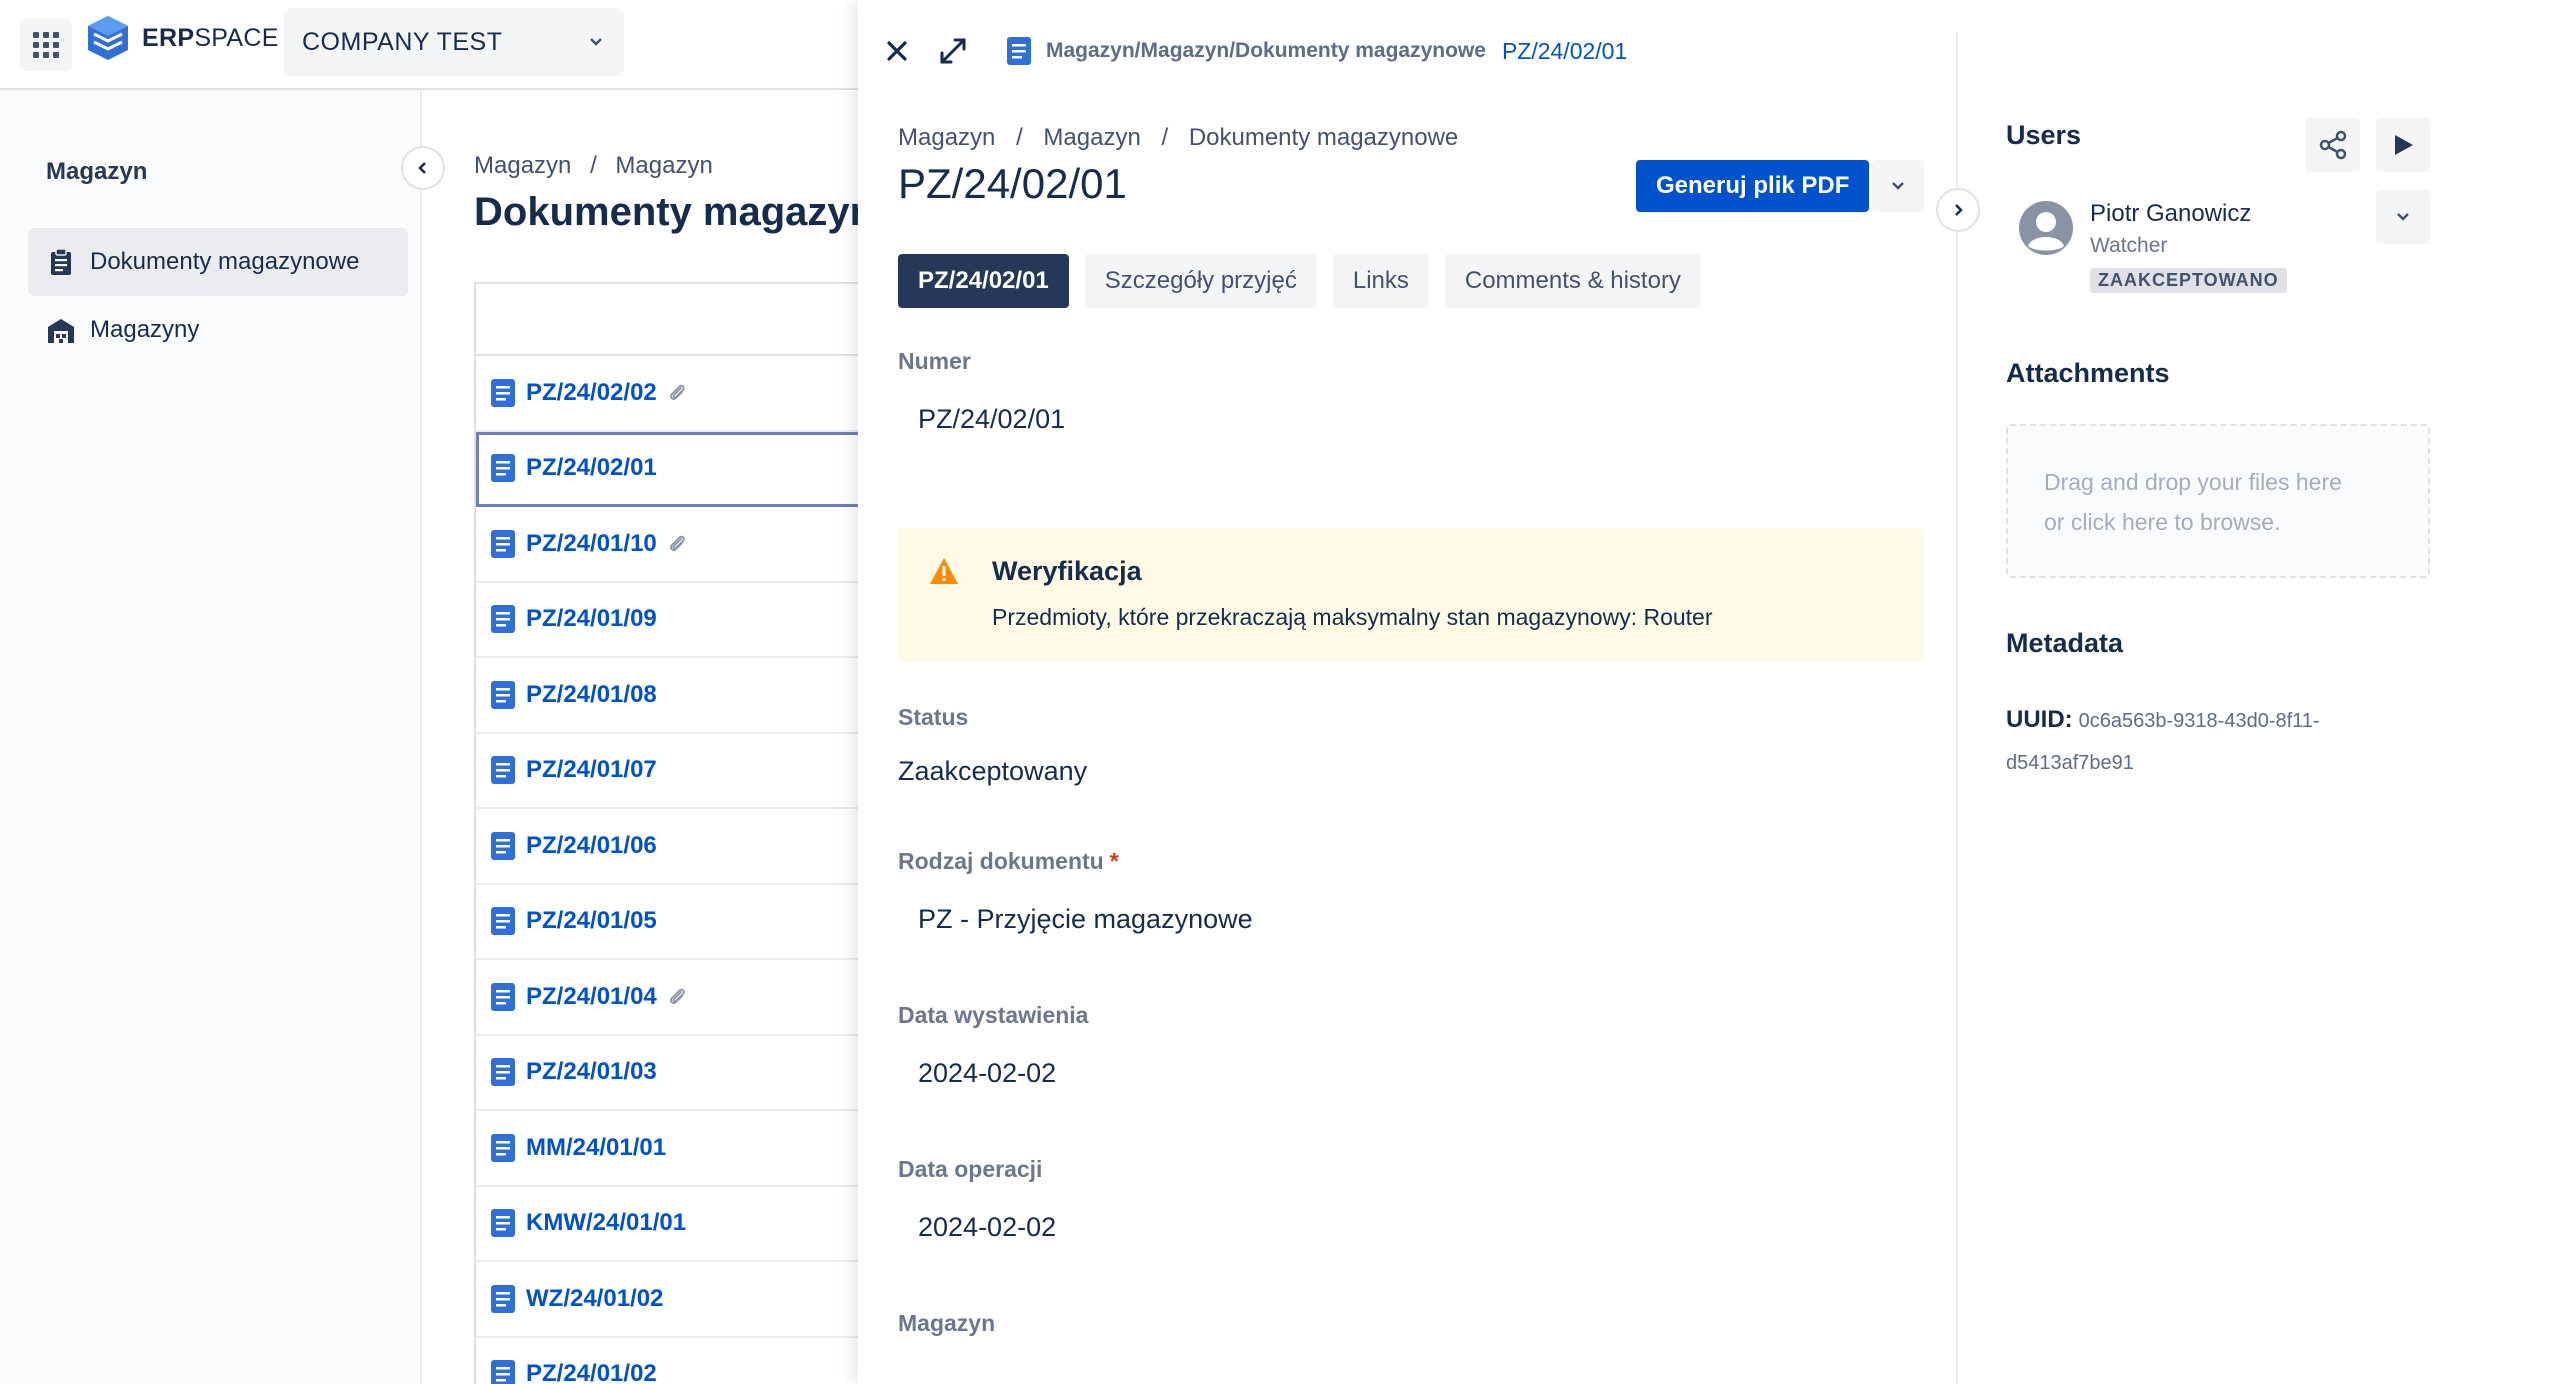 The image size is (2558, 1384). Describe the element at coordinates (1085, 919) in the screenshot. I see `rodzaj-dokumentu-field: PZ - Przyjęcie magazynowe` at that location.